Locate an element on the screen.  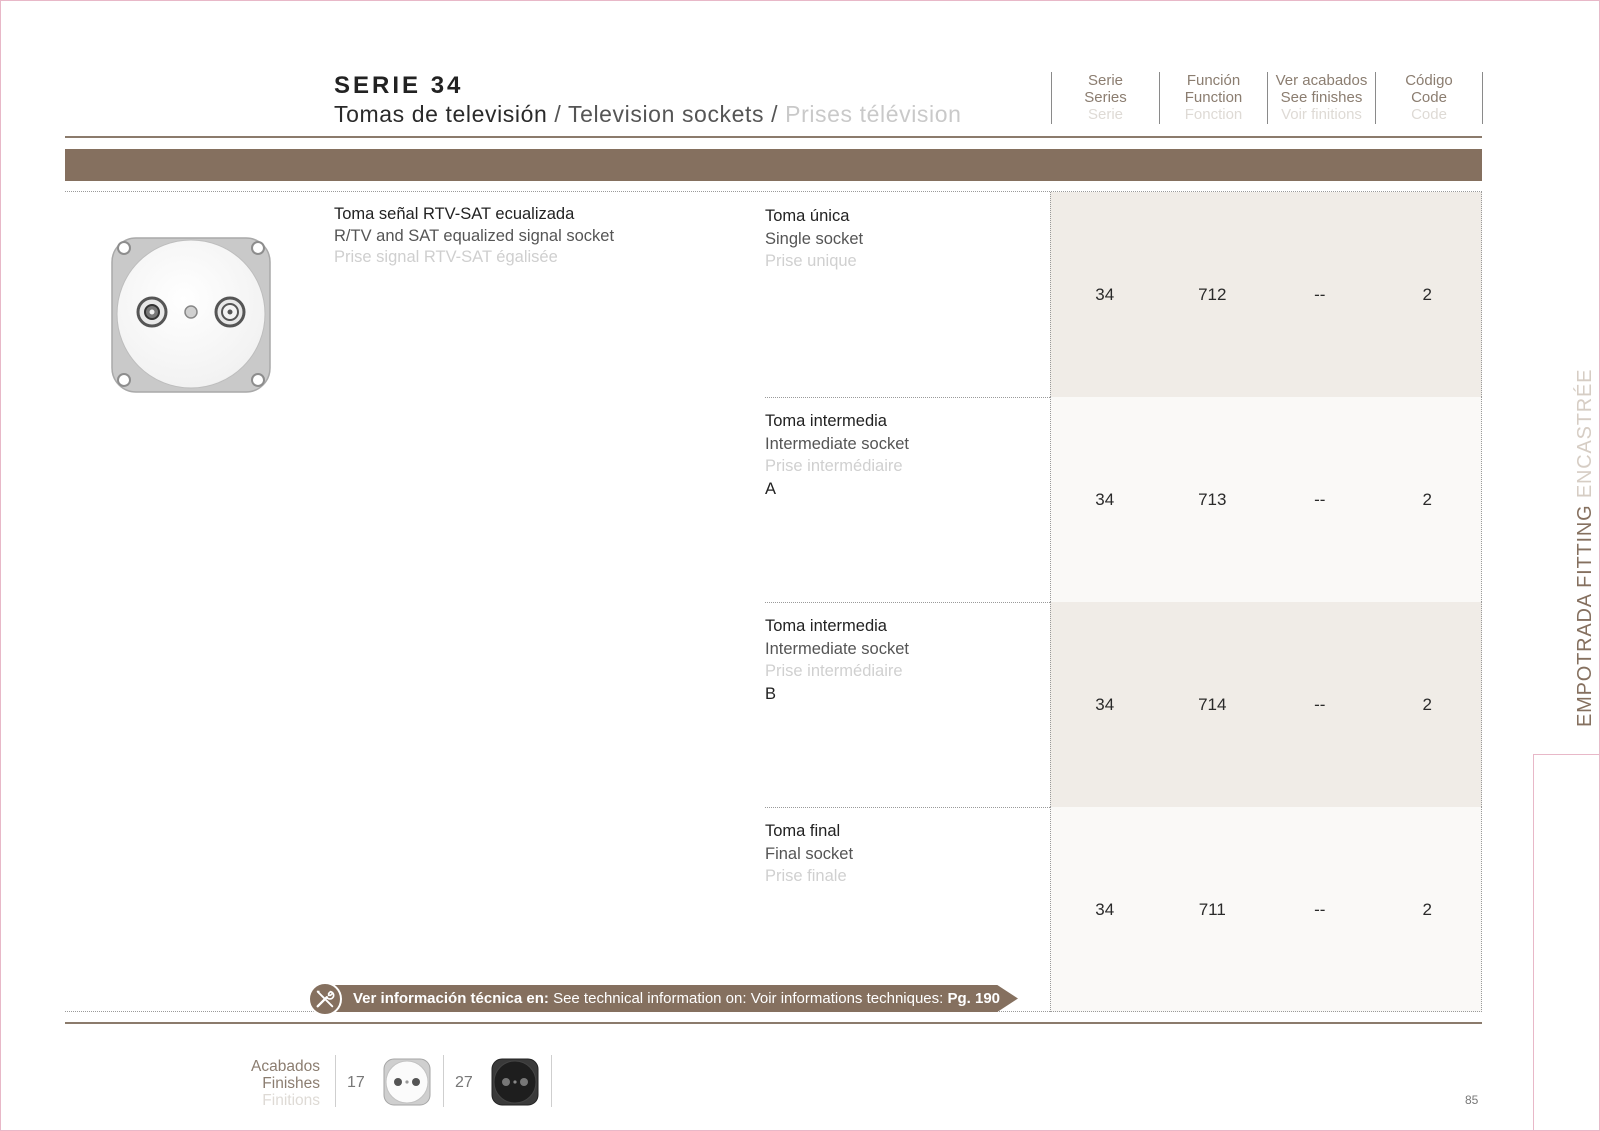
finishes-label: Acabados Finishes Finitions is located at coordinates (270, 1083).